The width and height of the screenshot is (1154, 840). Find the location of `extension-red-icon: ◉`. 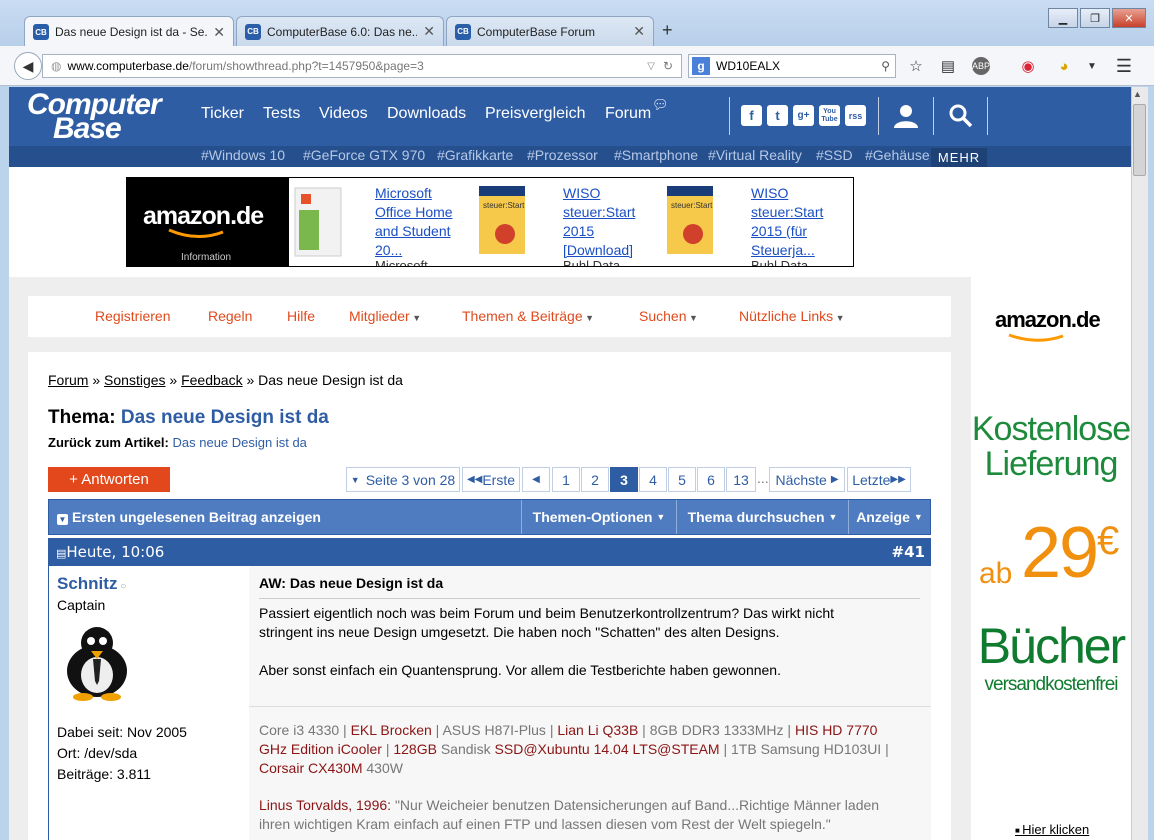

extension-red-icon: ◉ is located at coordinates (1028, 66).